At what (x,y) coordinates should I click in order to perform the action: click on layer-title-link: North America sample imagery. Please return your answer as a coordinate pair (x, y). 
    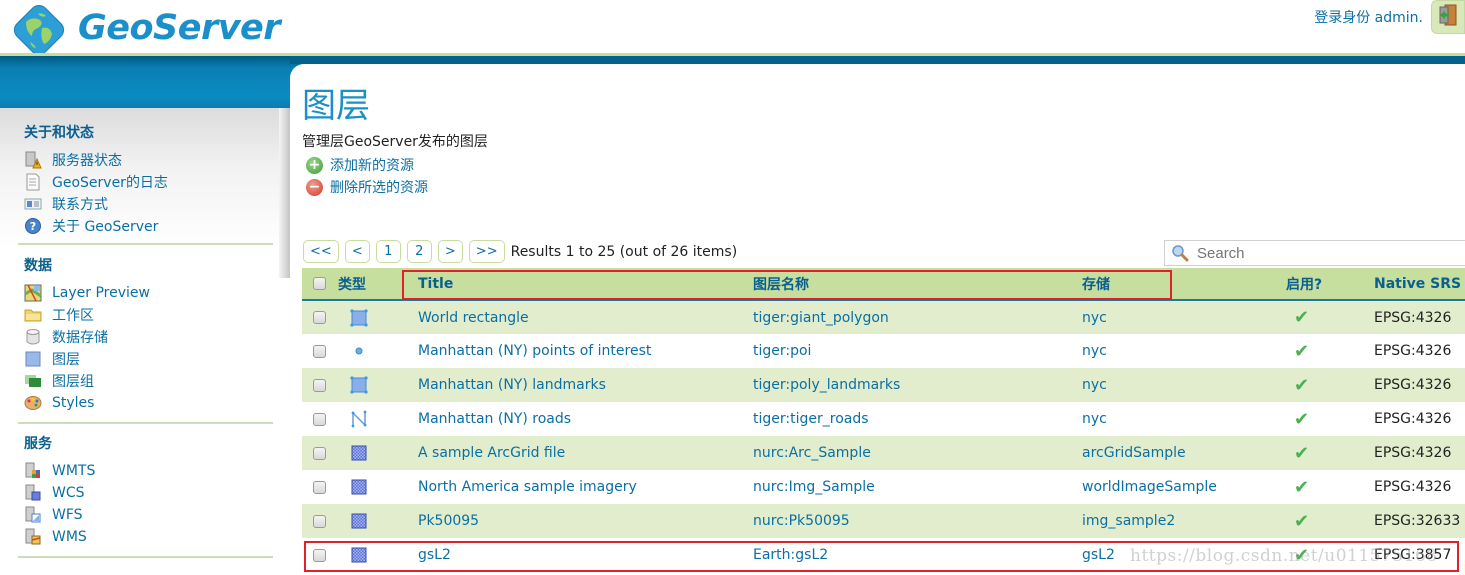
    Looking at the image, I should click on (527, 487).